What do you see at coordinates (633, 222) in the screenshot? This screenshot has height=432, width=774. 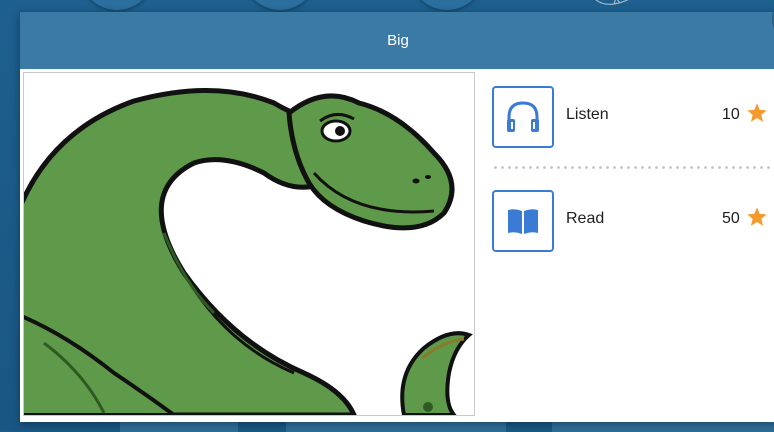 I see `activity-read: Read 50` at bounding box center [633, 222].